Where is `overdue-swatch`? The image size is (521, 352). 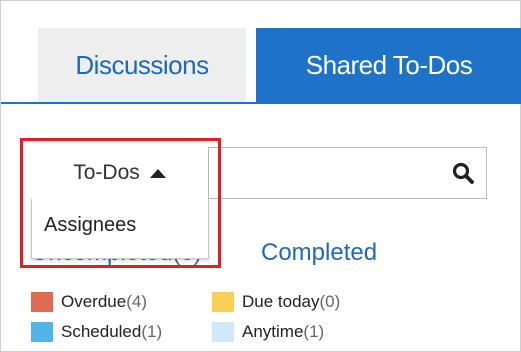 overdue-swatch is located at coordinates (42, 302).